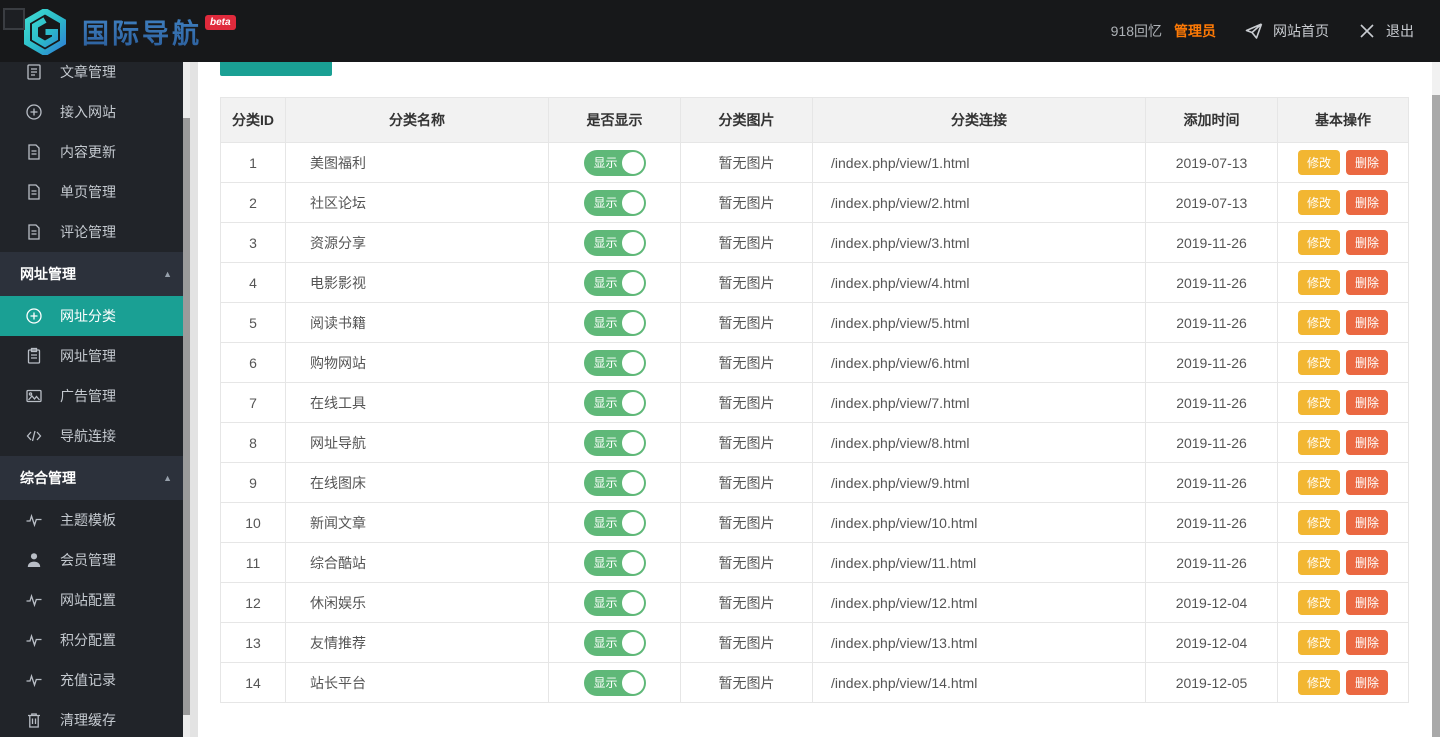 The image size is (1440, 737). What do you see at coordinates (95, 640) in the screenshot?
I see `sidebar-item: 积分配置` at bounding box center [95, 640].